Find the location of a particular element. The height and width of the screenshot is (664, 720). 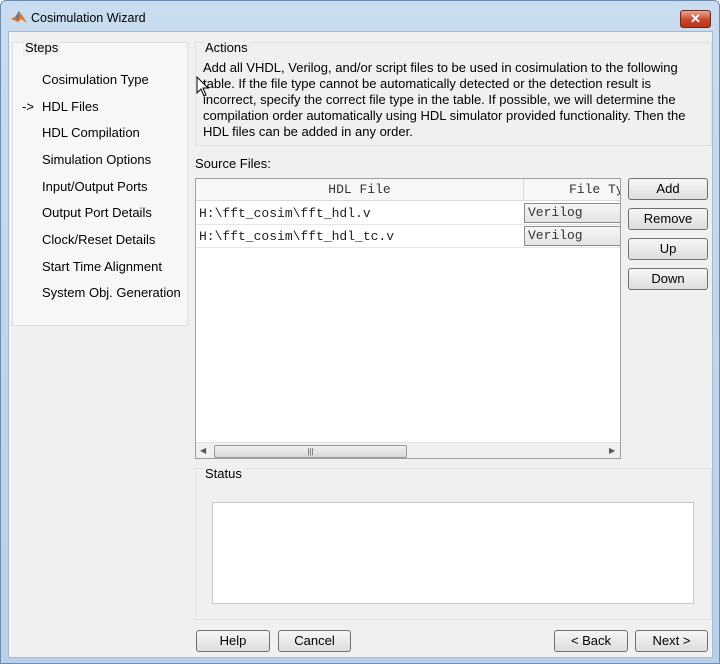

help-button: Help is located at coordinates (233, 641).